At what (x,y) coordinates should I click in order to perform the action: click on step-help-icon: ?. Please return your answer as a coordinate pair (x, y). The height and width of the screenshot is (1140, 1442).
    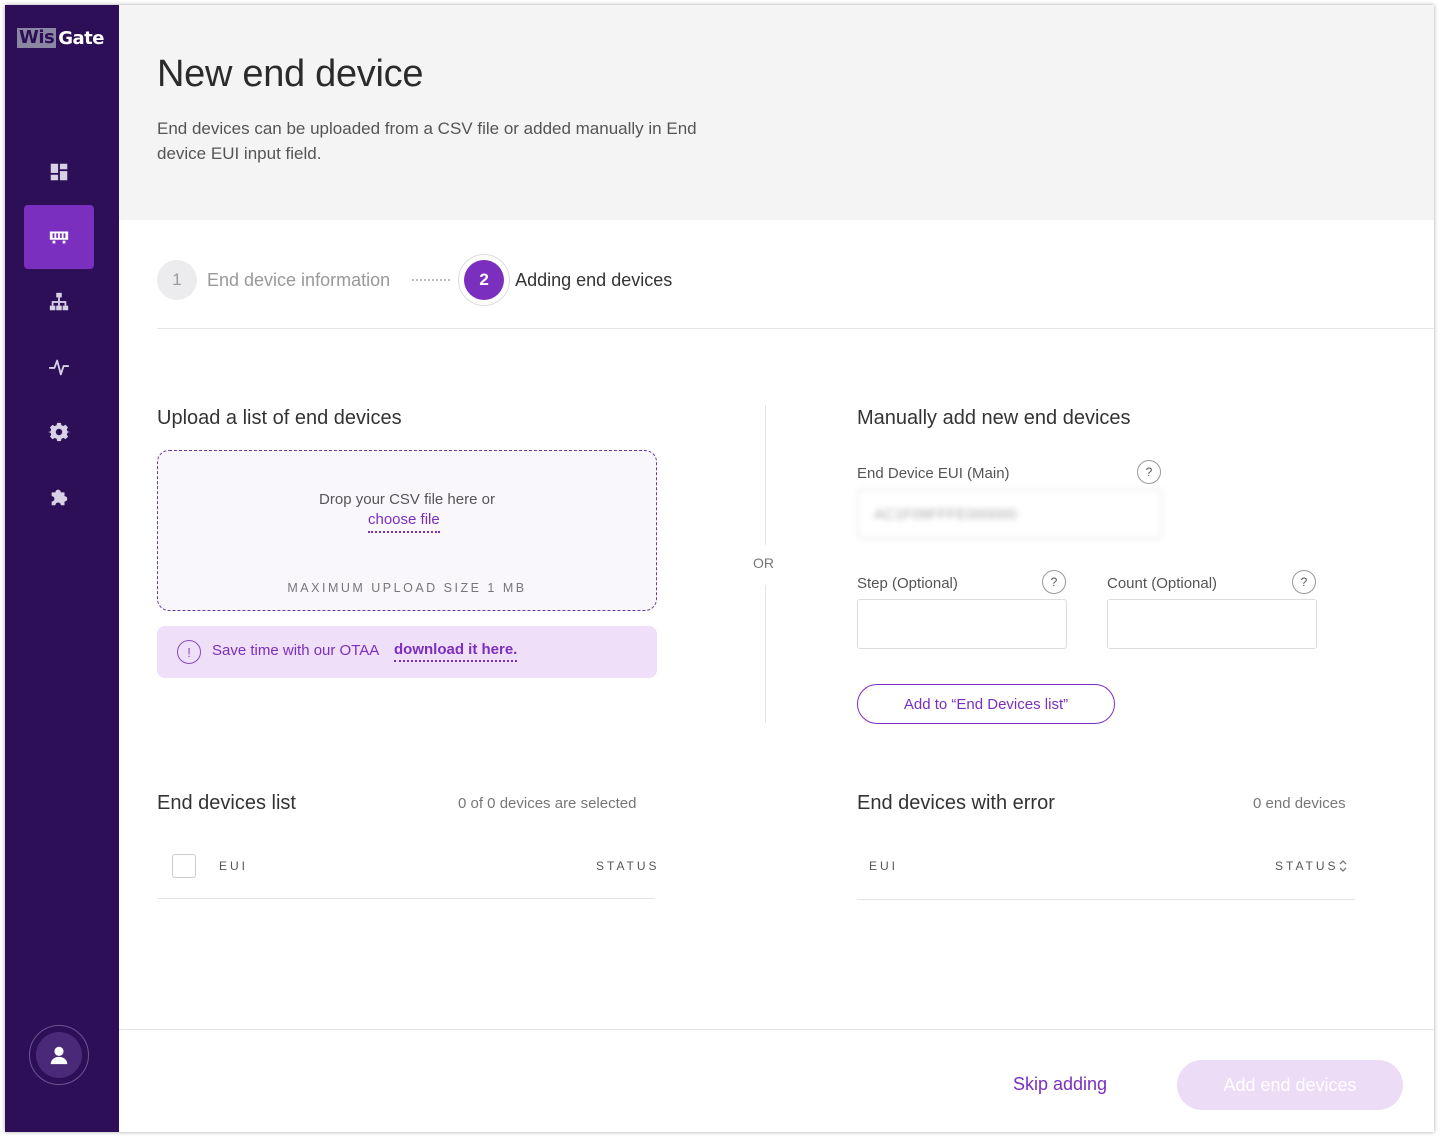
    Looking at the image, I should click on (1054, 582).